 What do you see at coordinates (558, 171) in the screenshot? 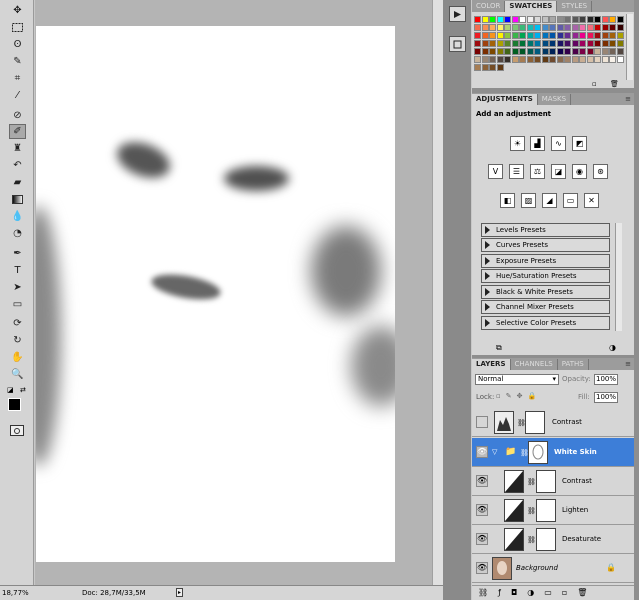
I see `black-white-icon: ◪` at bounding box center [558, 171].